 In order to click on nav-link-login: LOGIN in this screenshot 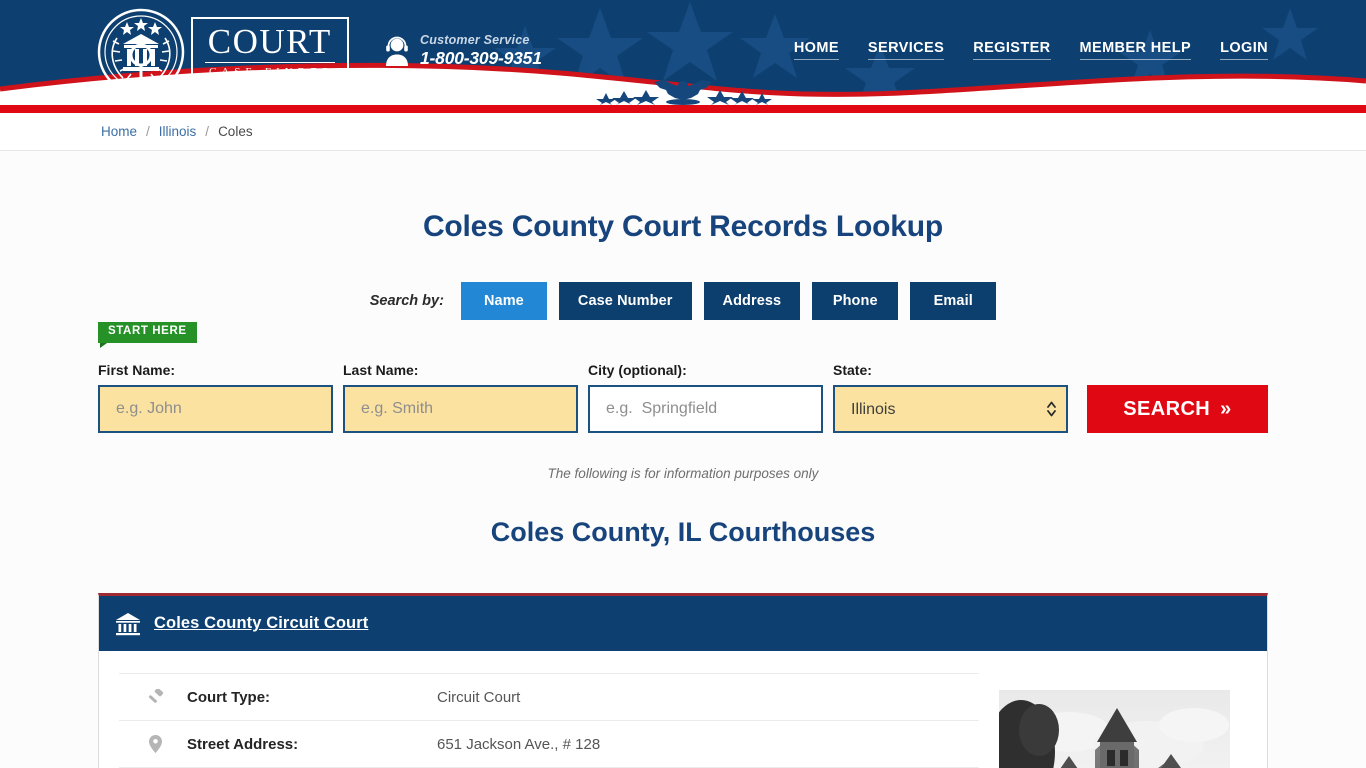, I will do `click(1244, 50)`.